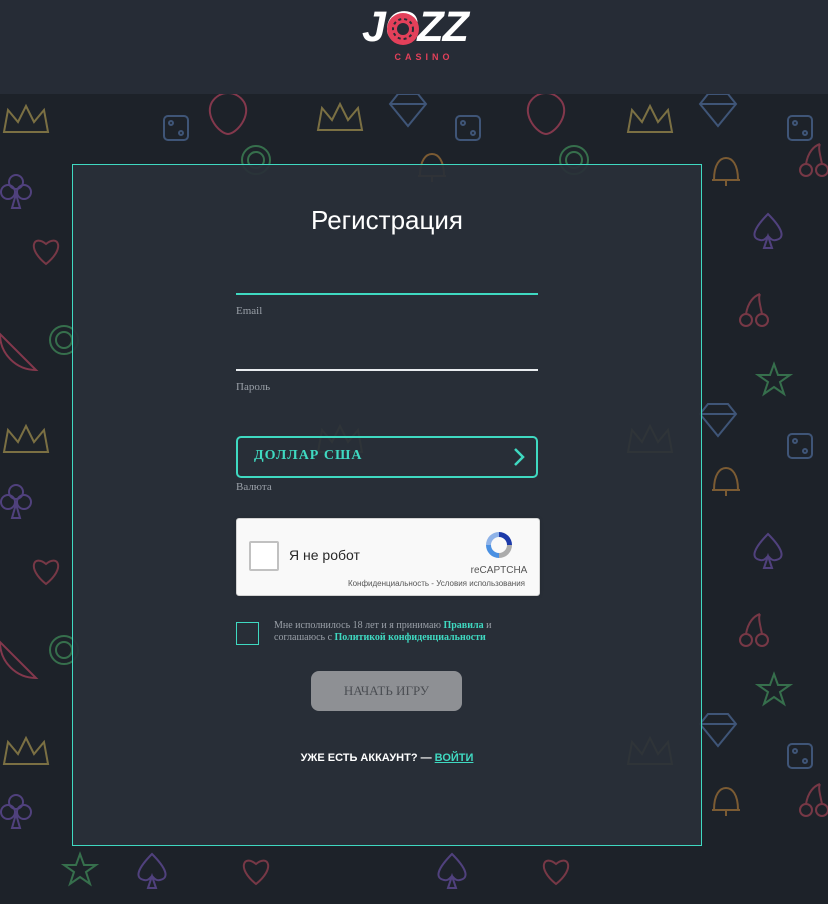 This screenshot has height=904, width=828. What do you see at coordinates (454, 758) in the screenshot?
I see `login-link: ВОЙТИ` at bounding box center [454, 758].